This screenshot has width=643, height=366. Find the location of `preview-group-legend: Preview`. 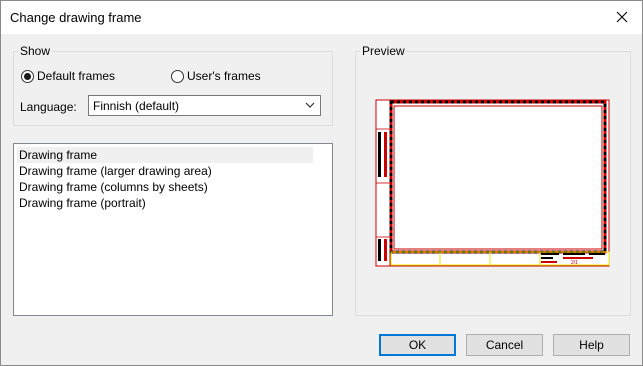

preview-group-legend: Preview is located at coordinates (383, 51).